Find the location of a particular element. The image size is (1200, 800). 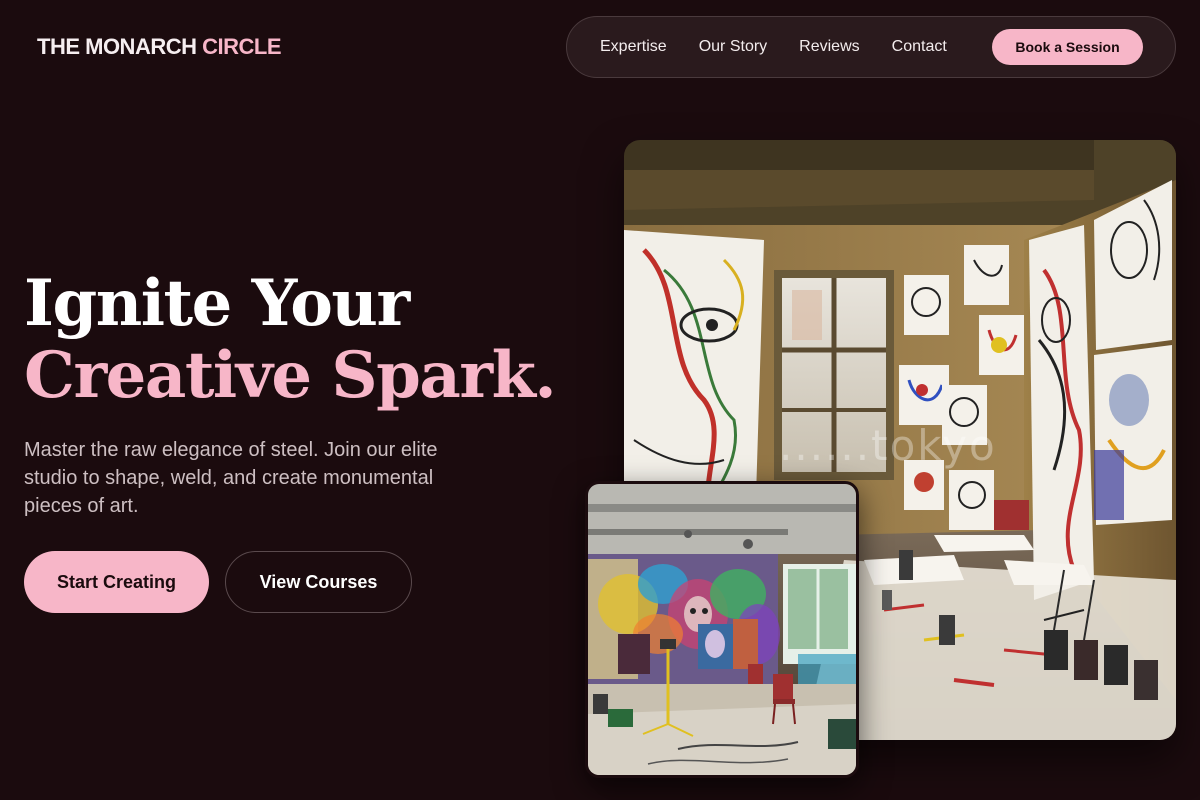

hero-title-line1: Ignite Your is located at coordinates (217, 303).